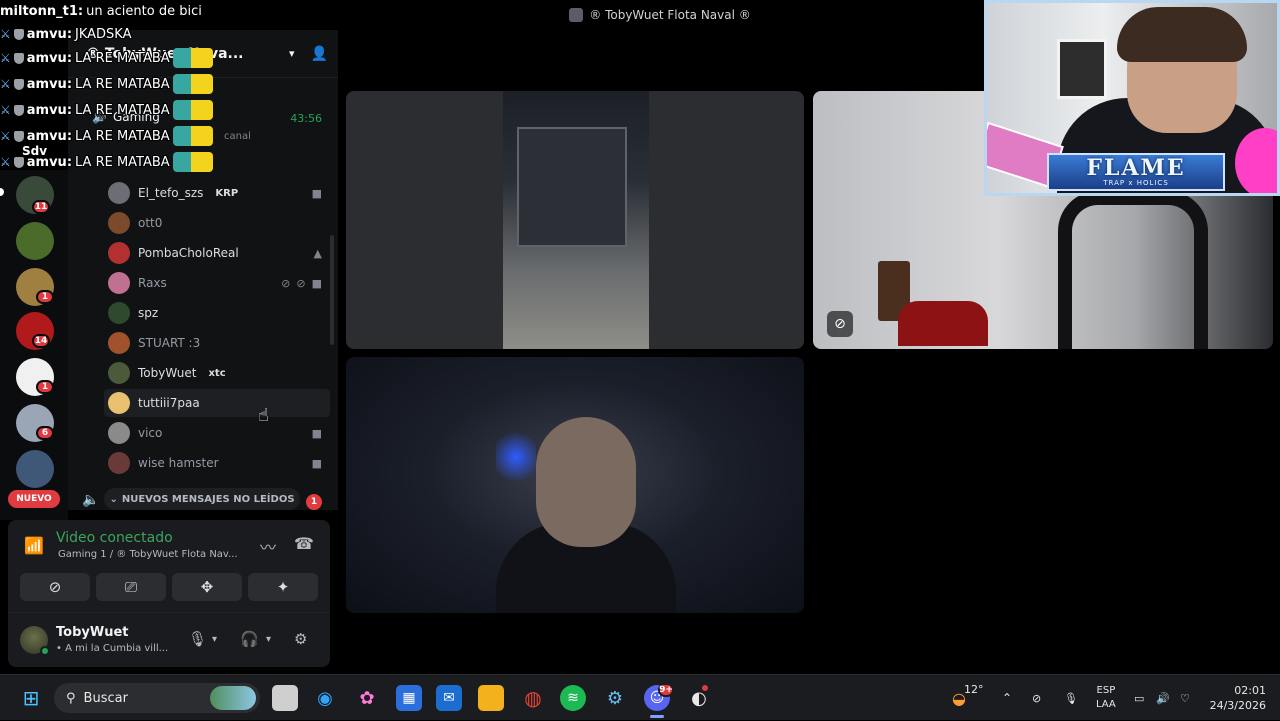  I want to click on lang-top: ESP, so click(1106, 690).